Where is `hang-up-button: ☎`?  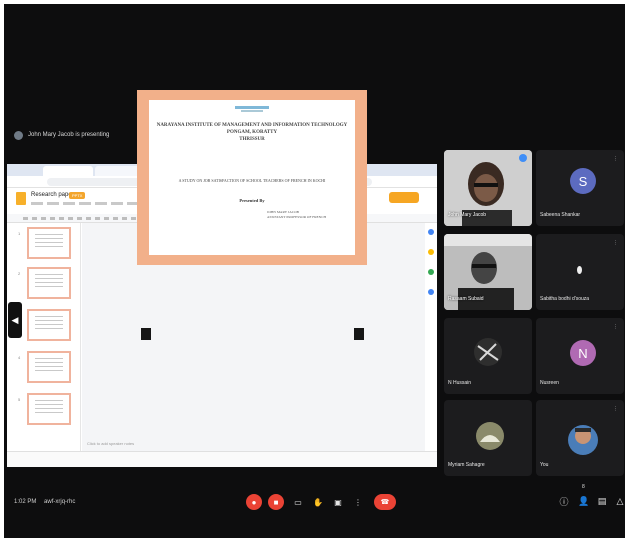 hang-up-button: ☎ is located at coordinates (385, 502).